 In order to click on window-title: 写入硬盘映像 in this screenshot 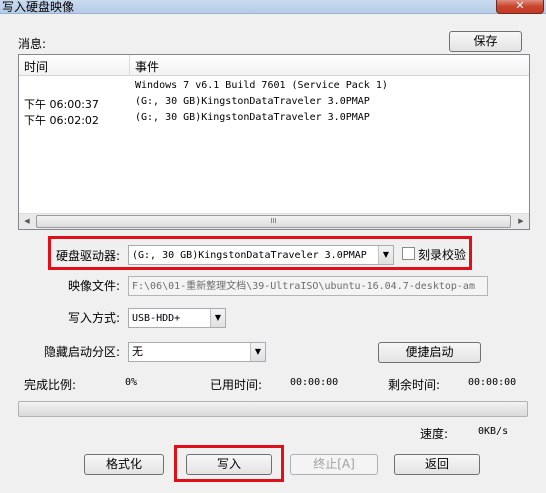, I will do `click(38, 7)`.